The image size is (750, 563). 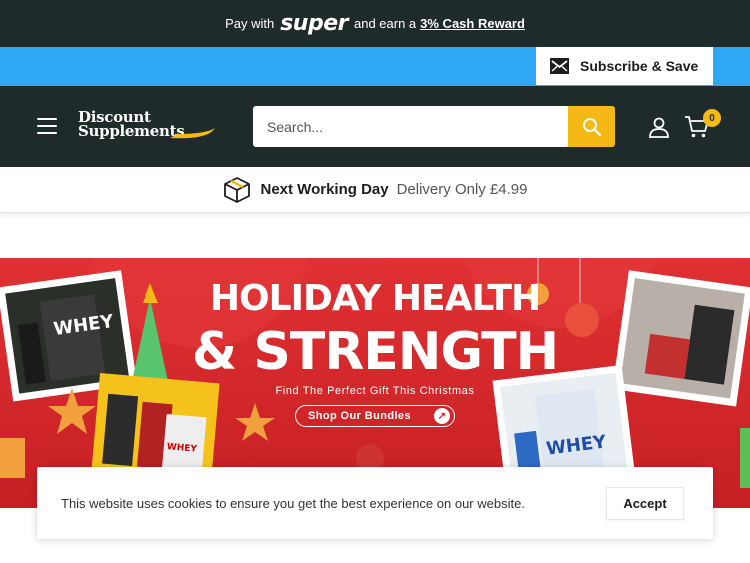 I want to click on mail-icon, so click(x=559, y=66).